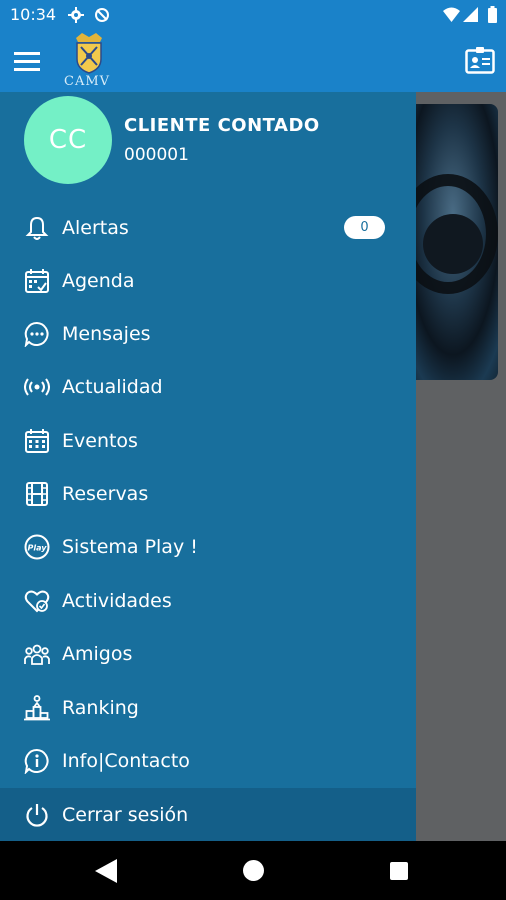  What do you see at coordinates (480, 60) in the screenshot?
I see `id-card-icon` at bounding box center [480, 60].